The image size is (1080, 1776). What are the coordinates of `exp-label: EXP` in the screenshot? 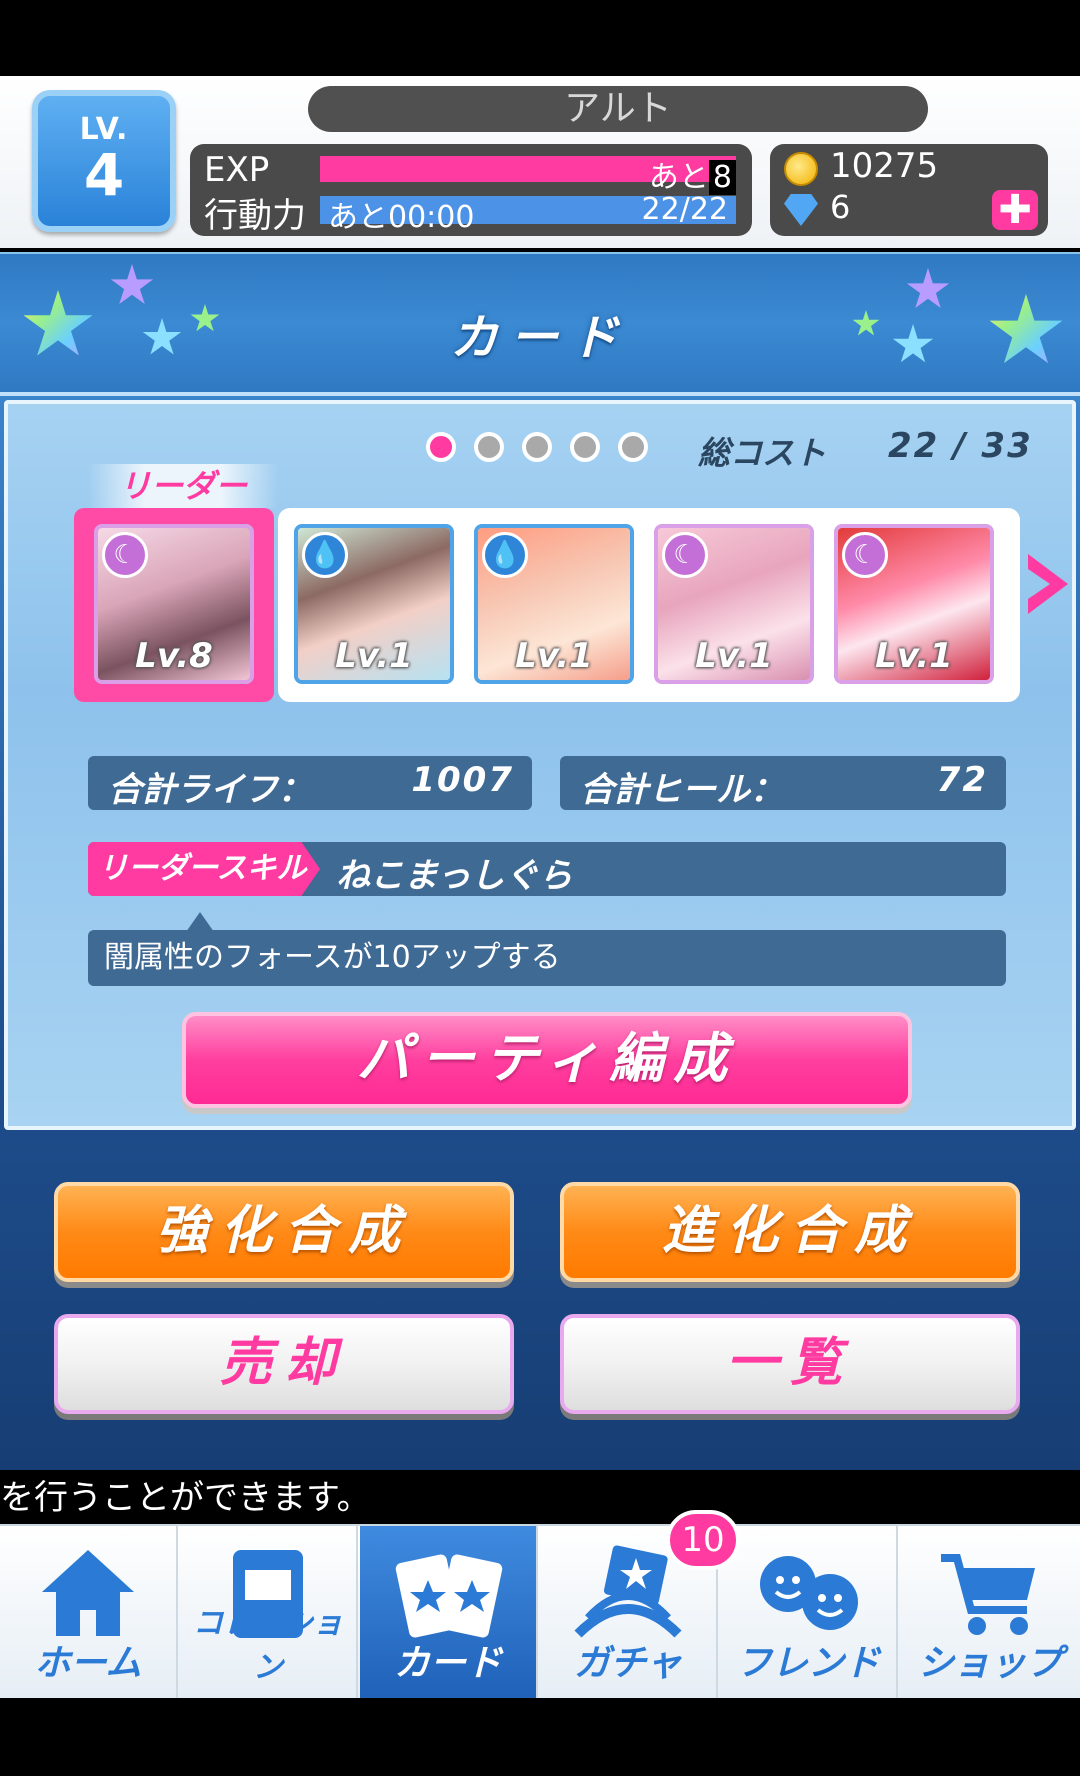 It's located at (237, 170).